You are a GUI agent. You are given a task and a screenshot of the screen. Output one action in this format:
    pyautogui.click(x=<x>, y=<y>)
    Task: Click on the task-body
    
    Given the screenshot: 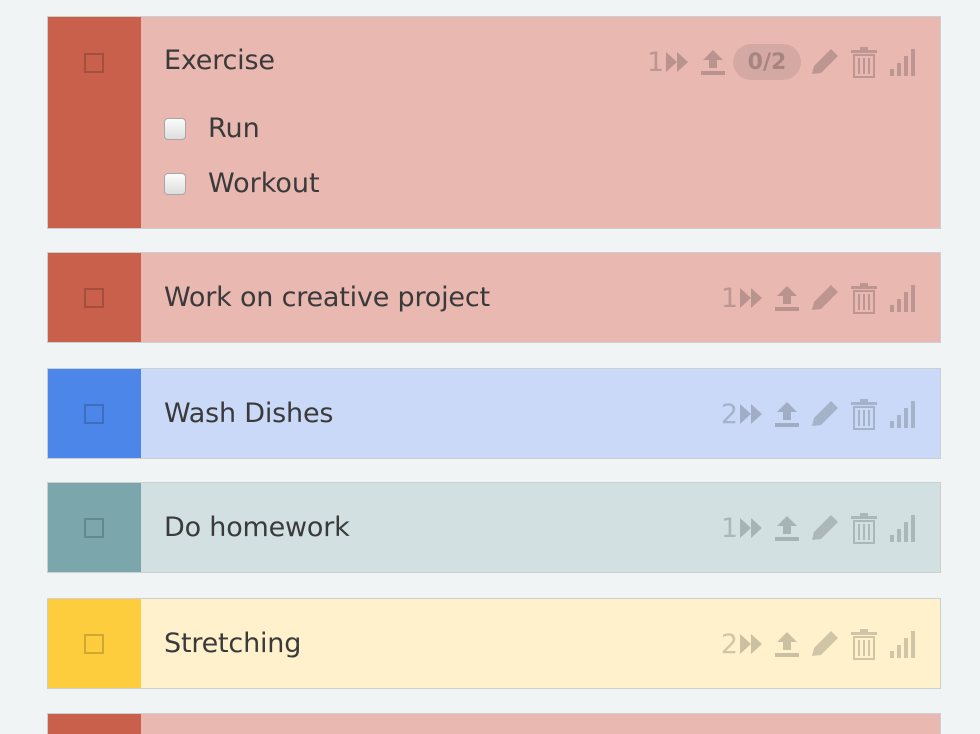 What is the action you would take?
    pyautogui.click(x=540, y=724)
    